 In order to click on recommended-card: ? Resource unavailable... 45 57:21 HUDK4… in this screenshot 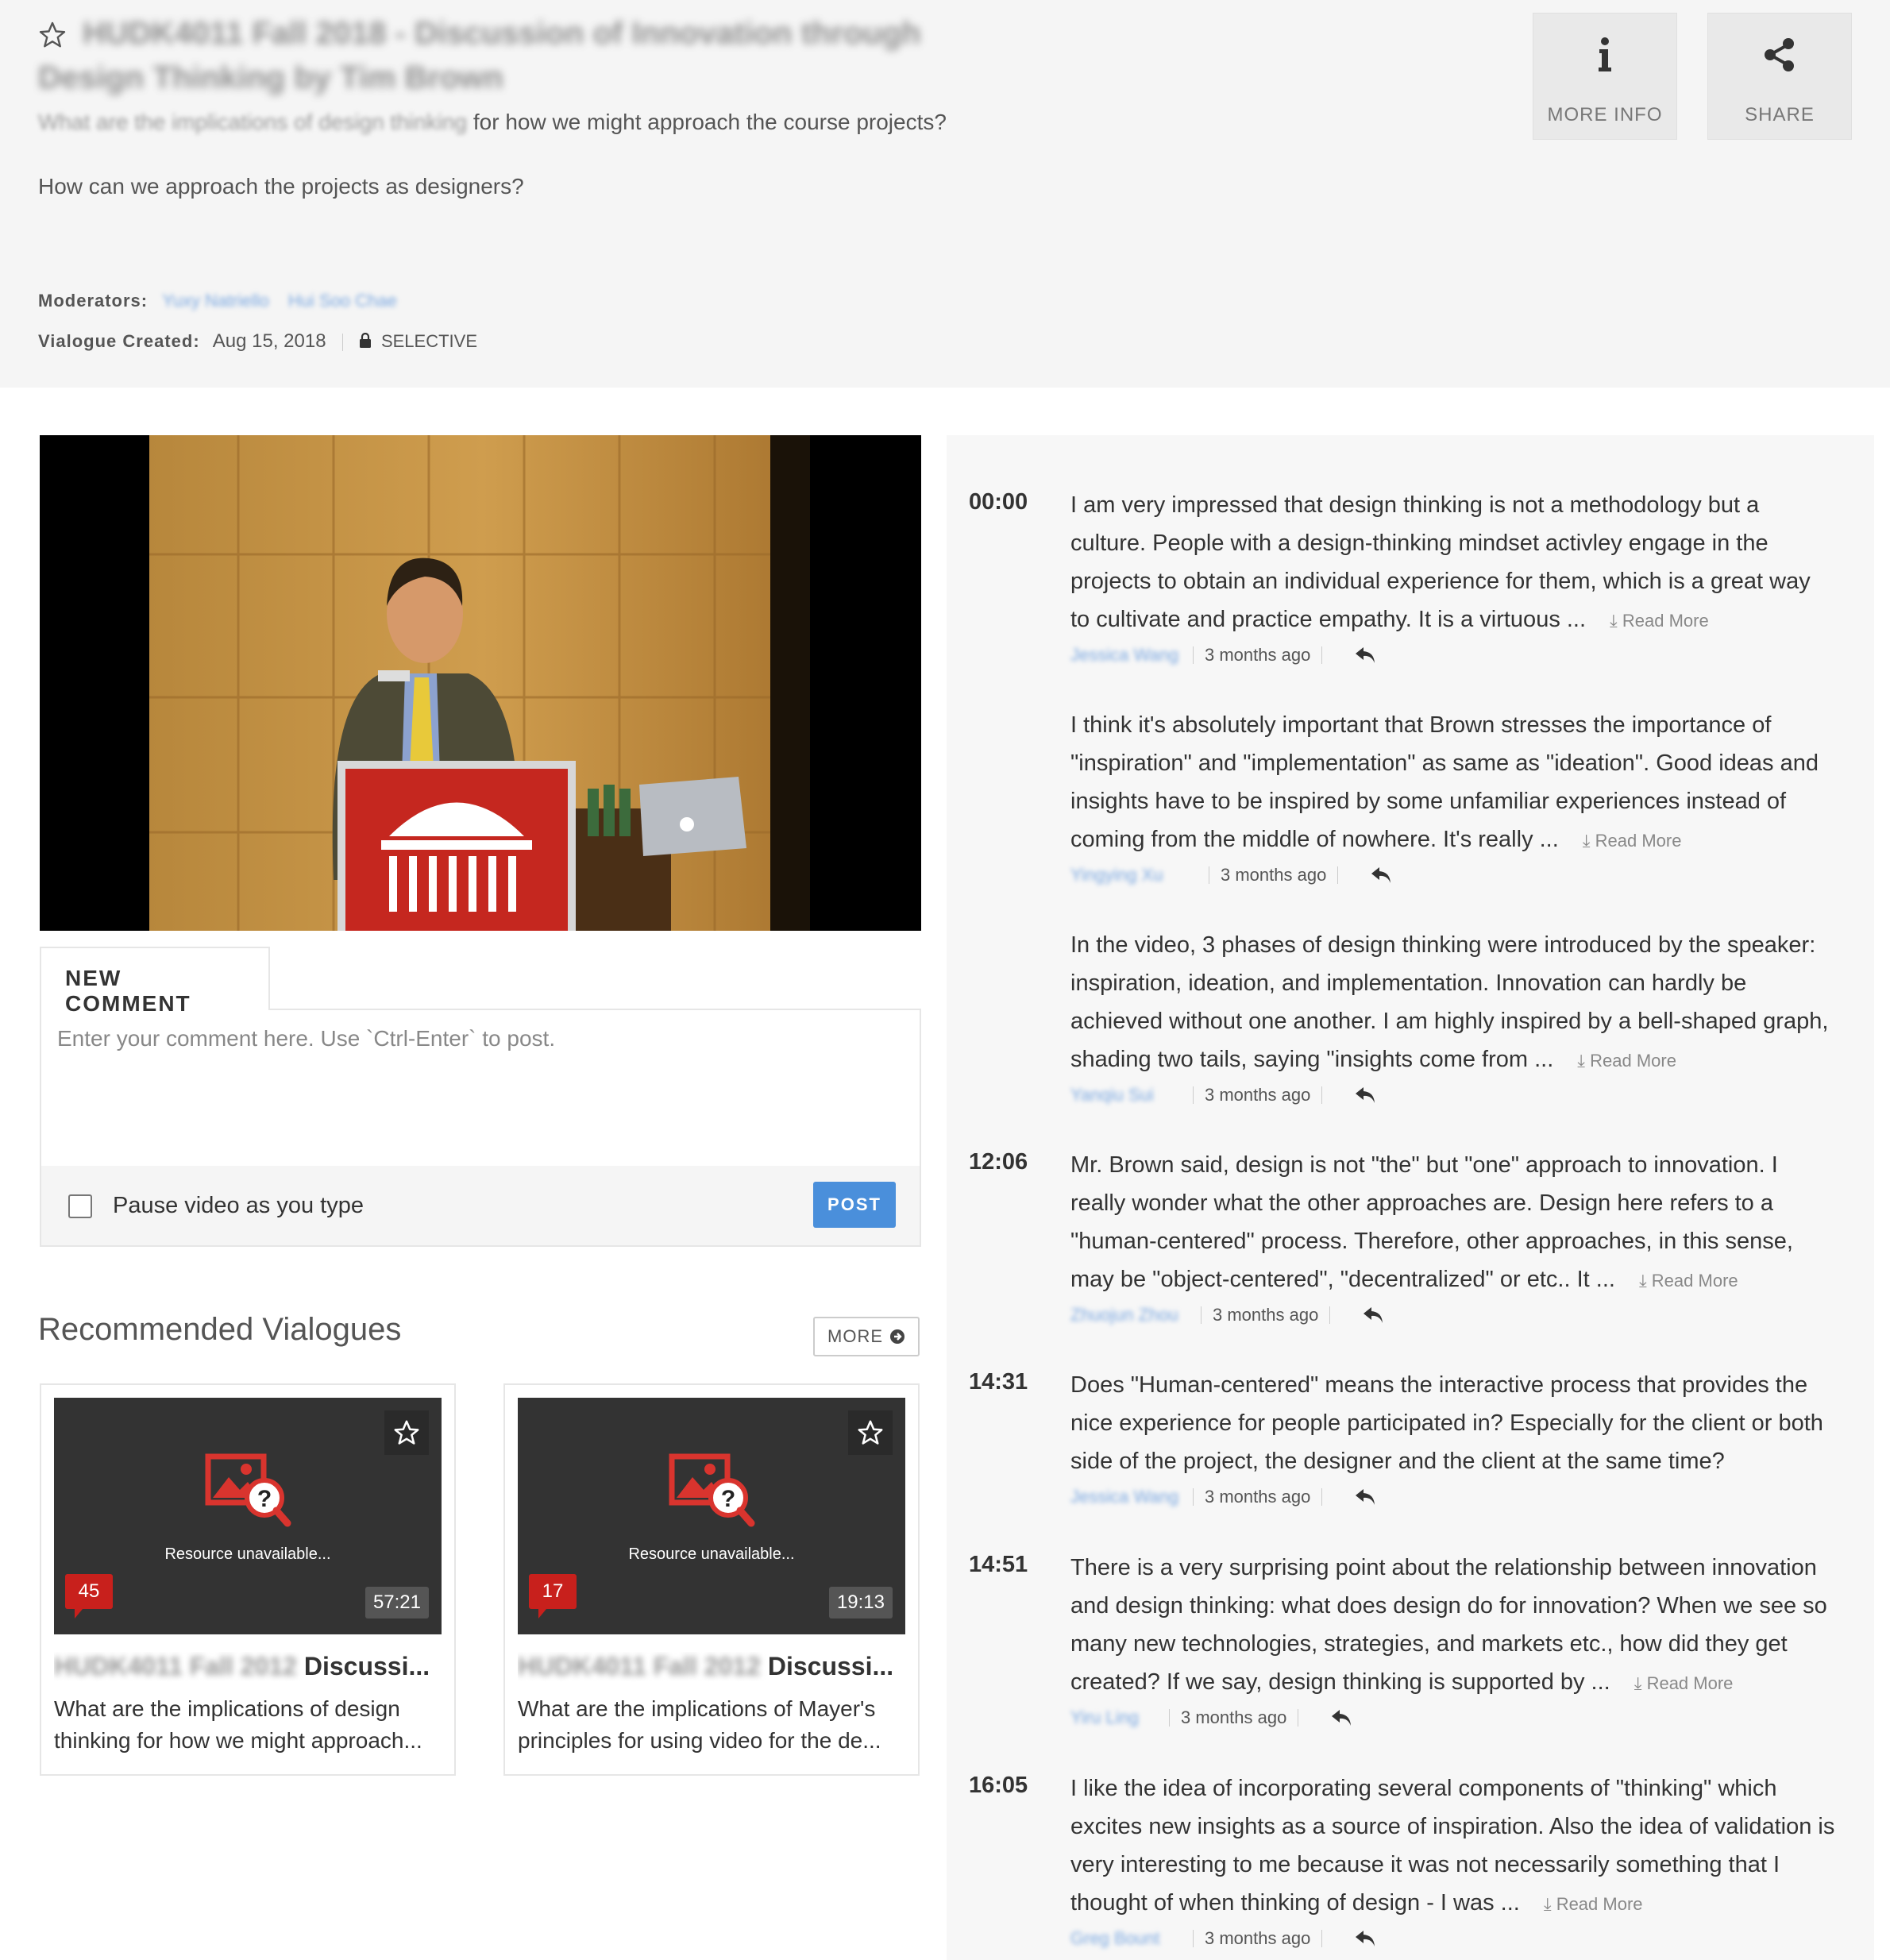, I will do `click(248, 1579)`.